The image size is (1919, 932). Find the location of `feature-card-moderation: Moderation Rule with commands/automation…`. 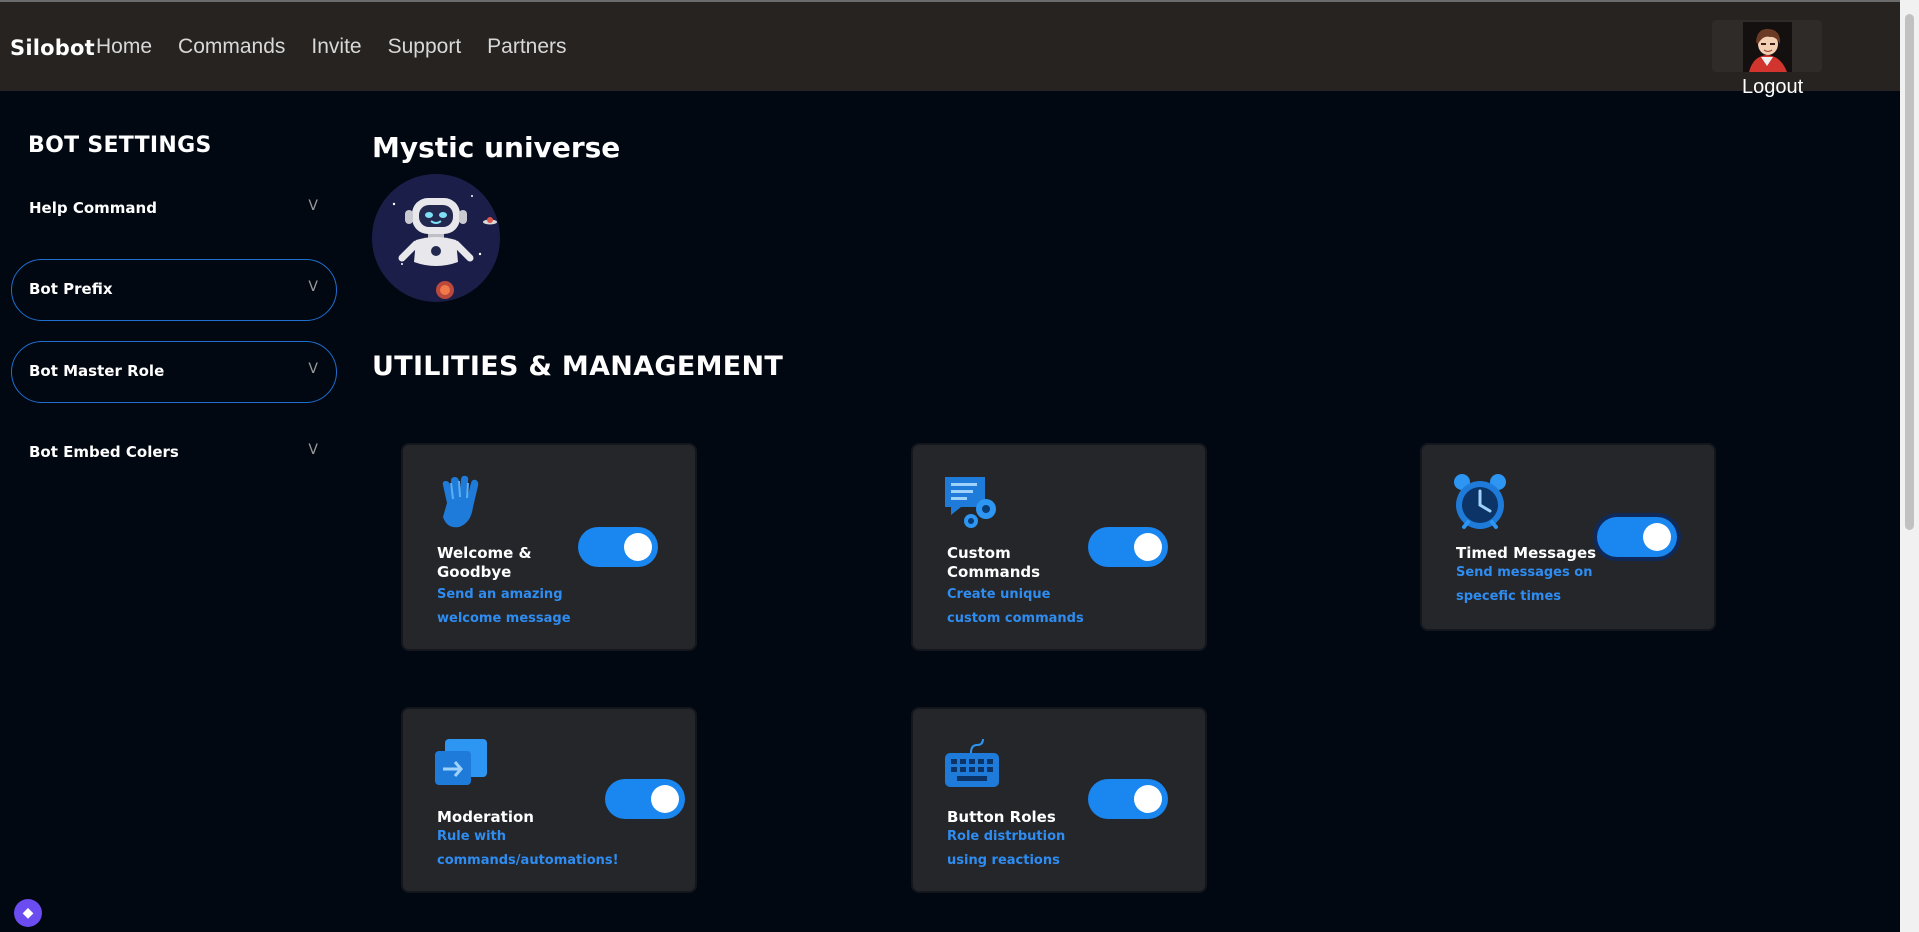

feature-card-moderation: Moderation Rule with commands/automation… is located at coordinates (549, 800).